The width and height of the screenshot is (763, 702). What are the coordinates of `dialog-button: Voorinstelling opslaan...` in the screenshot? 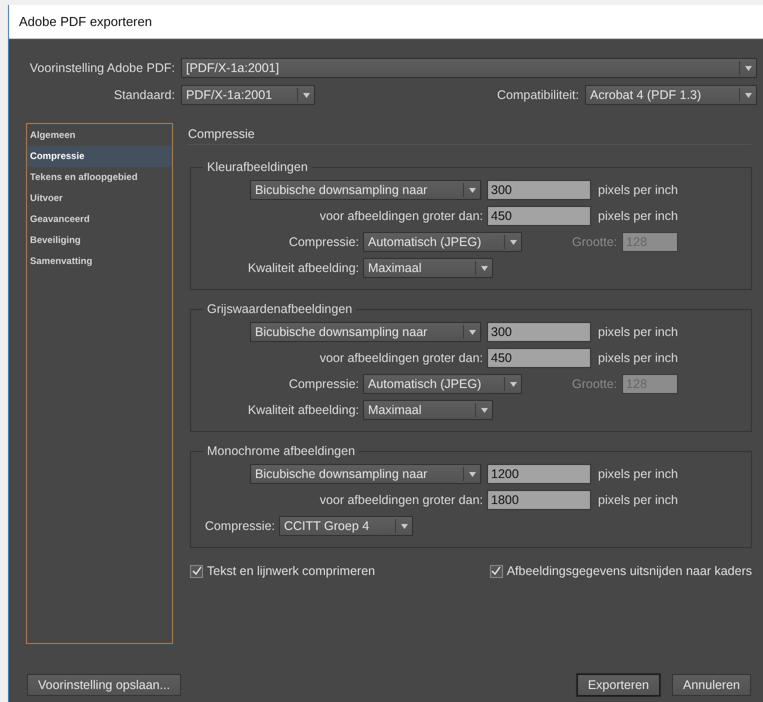 It's located at (104, 685).